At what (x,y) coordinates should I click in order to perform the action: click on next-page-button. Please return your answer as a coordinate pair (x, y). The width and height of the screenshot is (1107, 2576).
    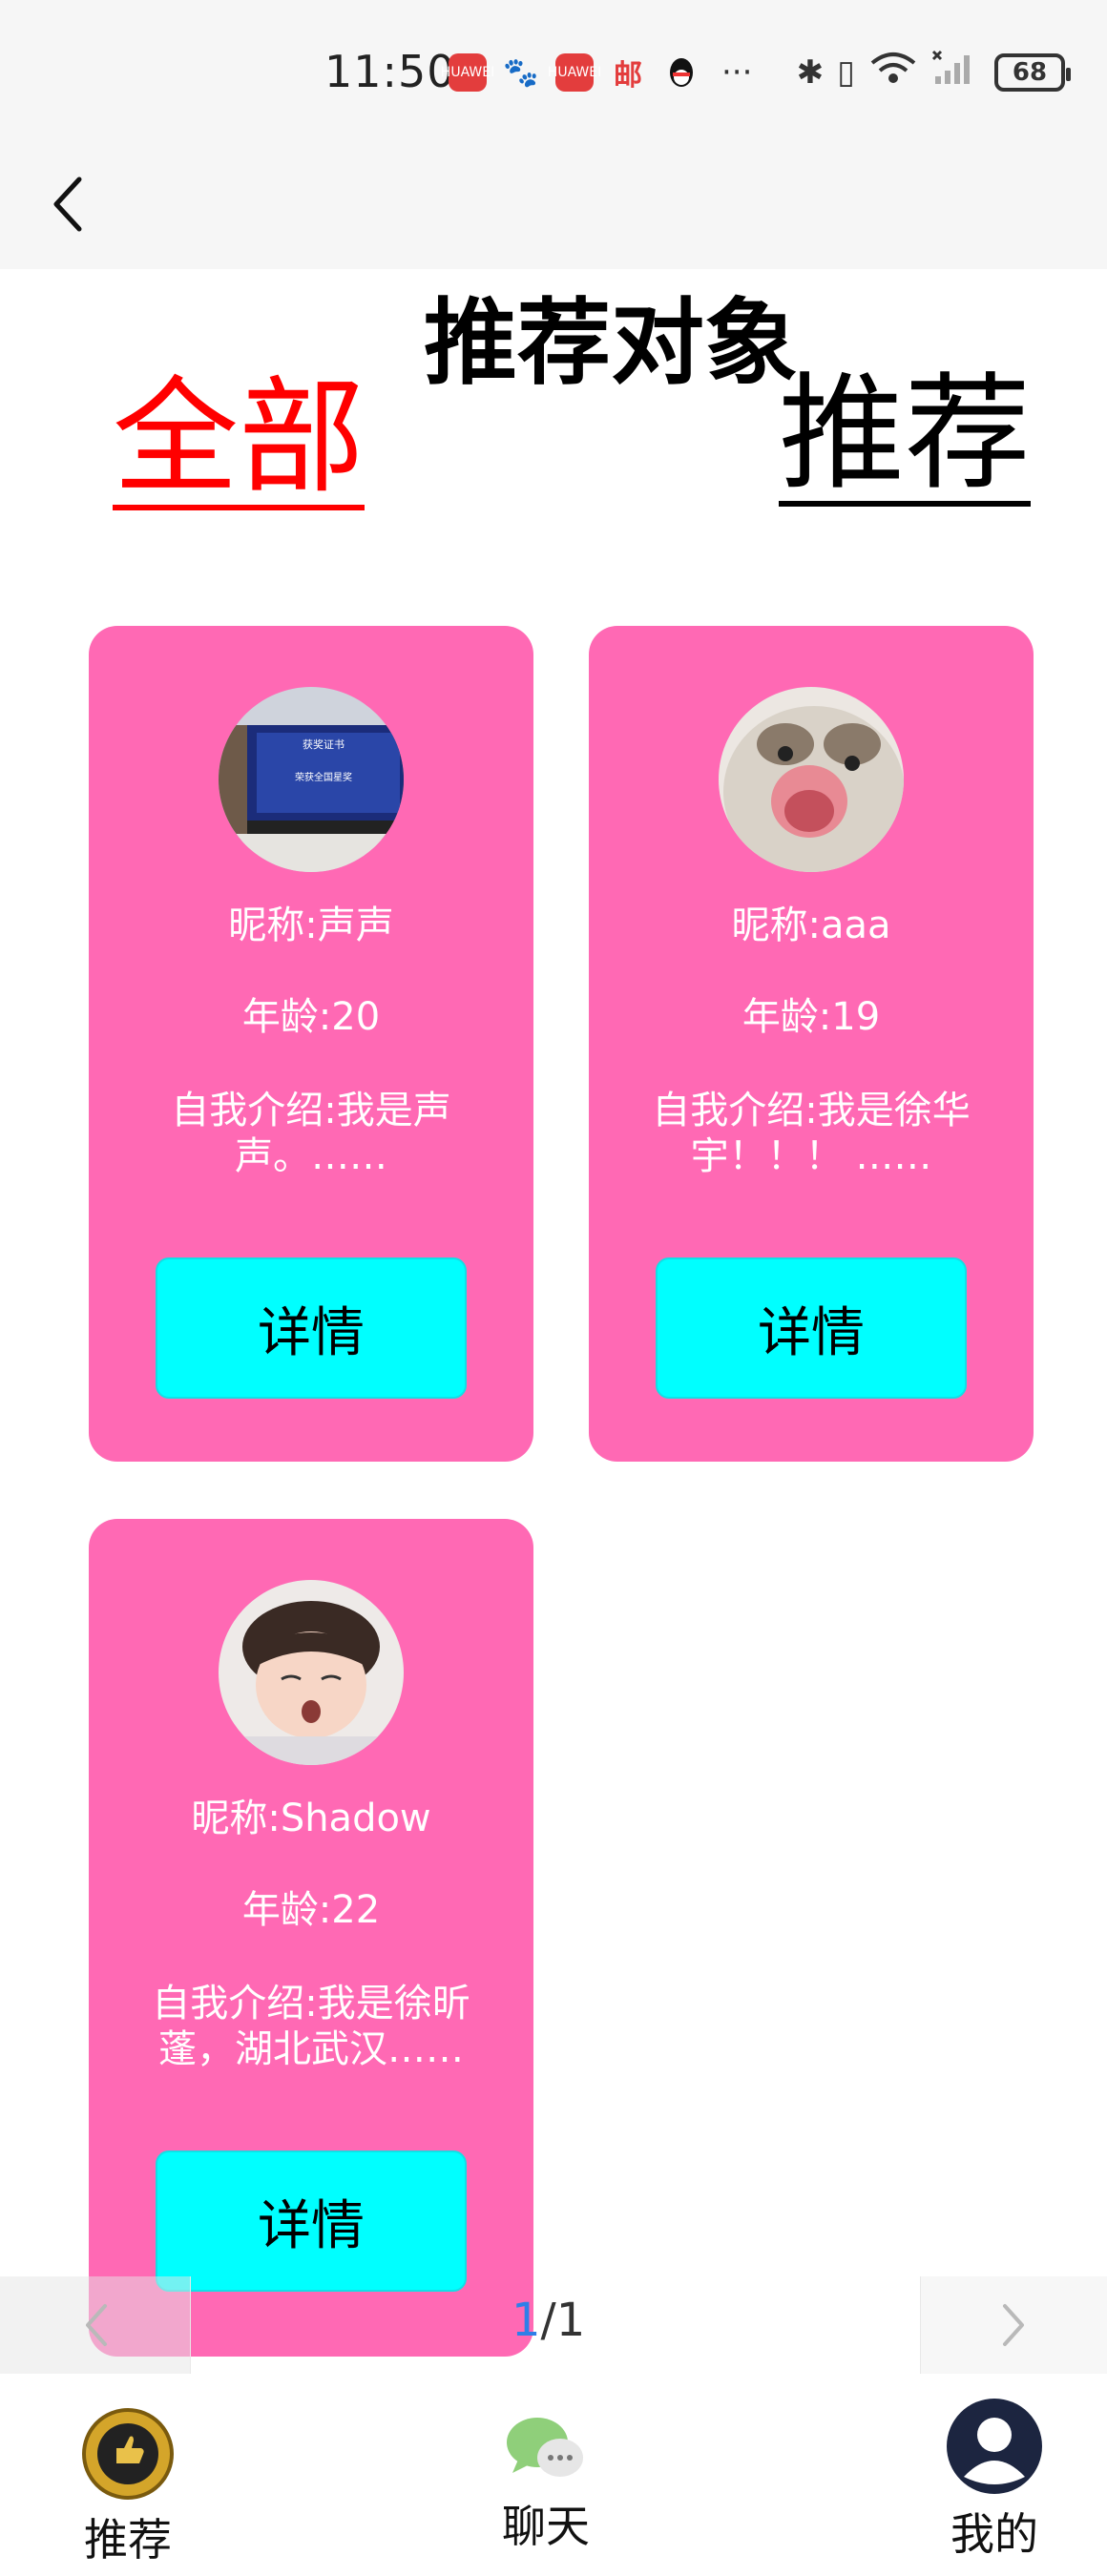
    Looking at the image, I should click on (1014, 2325).